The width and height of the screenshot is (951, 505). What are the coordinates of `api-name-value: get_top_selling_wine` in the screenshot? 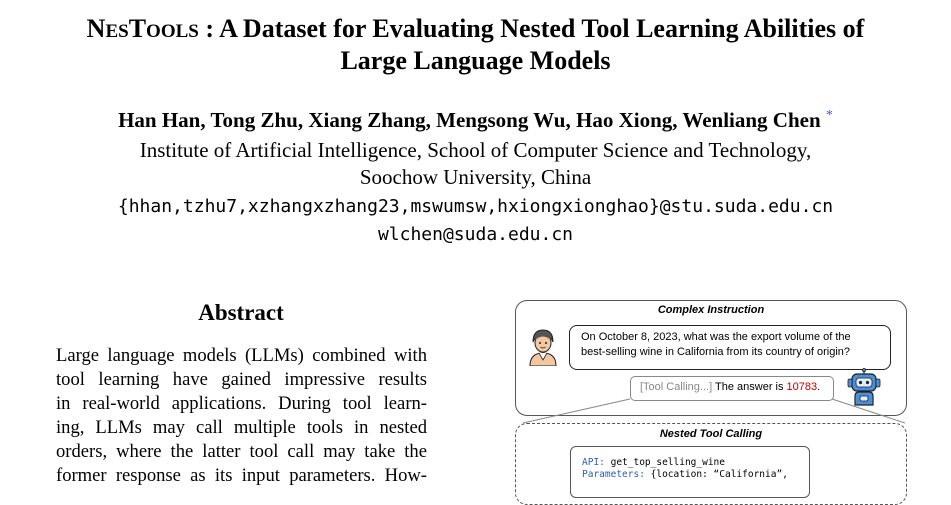 It's located at (664, 462).